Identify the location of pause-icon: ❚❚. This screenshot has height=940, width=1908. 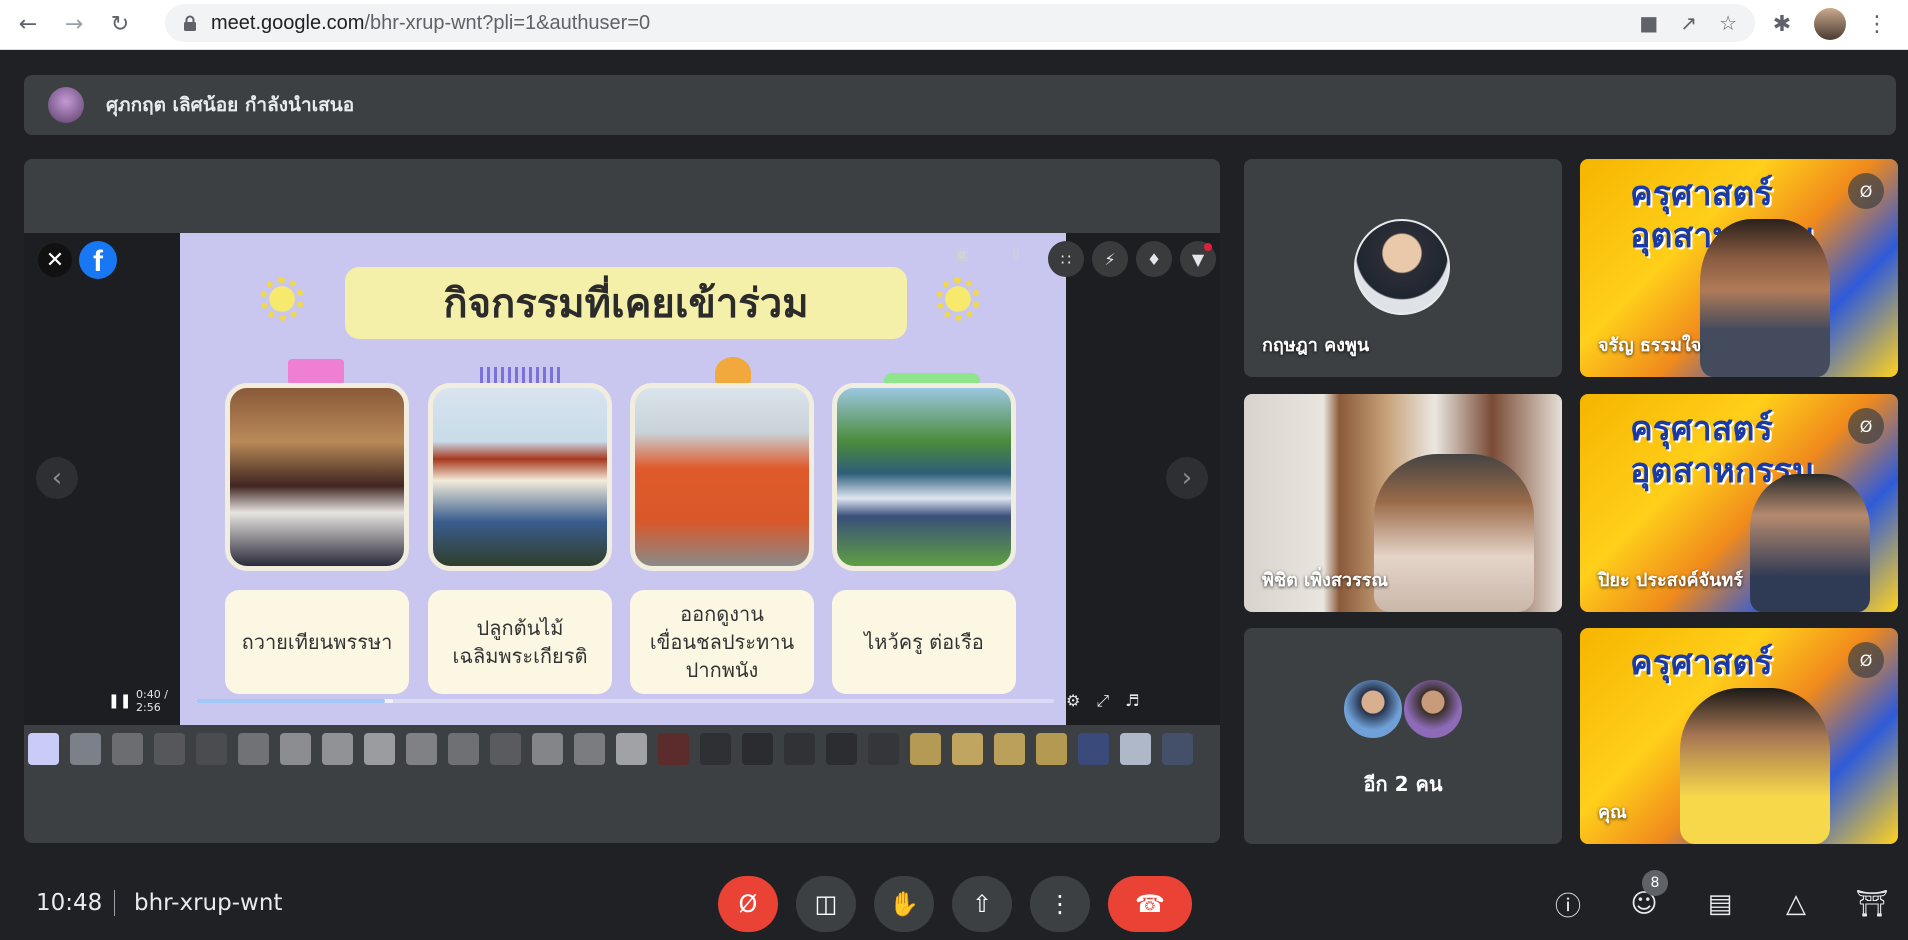
(119, 701).